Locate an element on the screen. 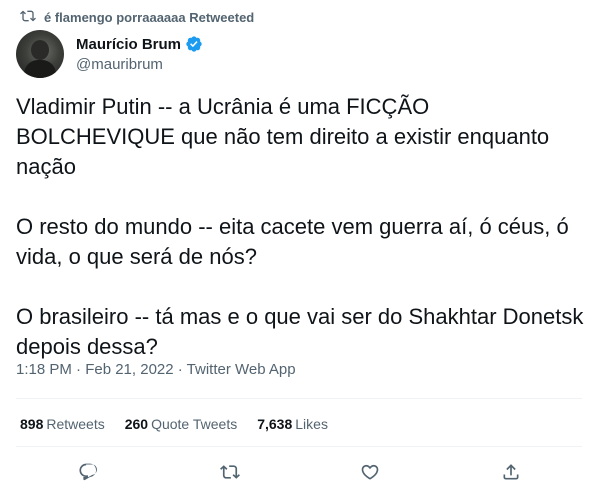 The image size is (598, 497). tweet-stats: 898 Retweets 260 Quote Tweets 7,638 Likes is located at coordinates (184, 424).